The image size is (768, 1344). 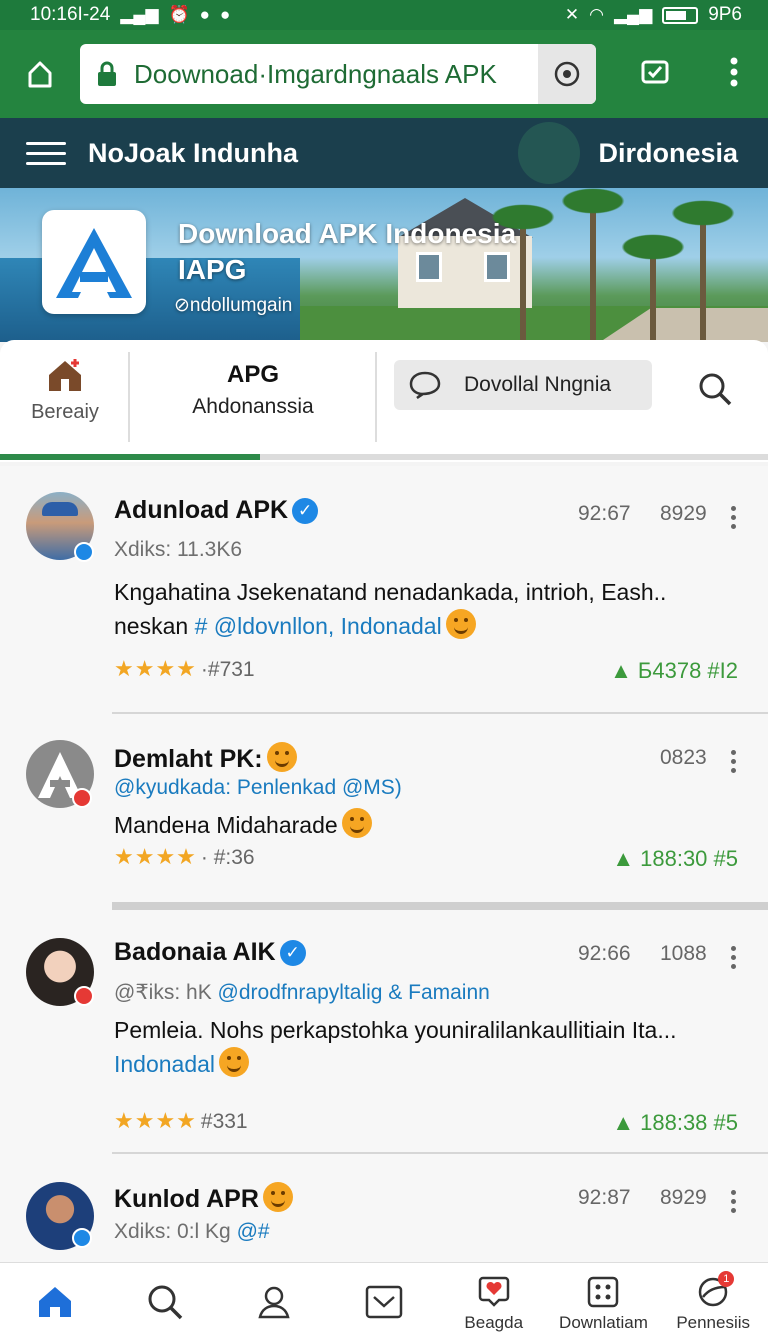 What do you see at coordinates (292, 953) in the screenshot?
I see `verified-check-icon: ✓` at bounding box center [292, 953].